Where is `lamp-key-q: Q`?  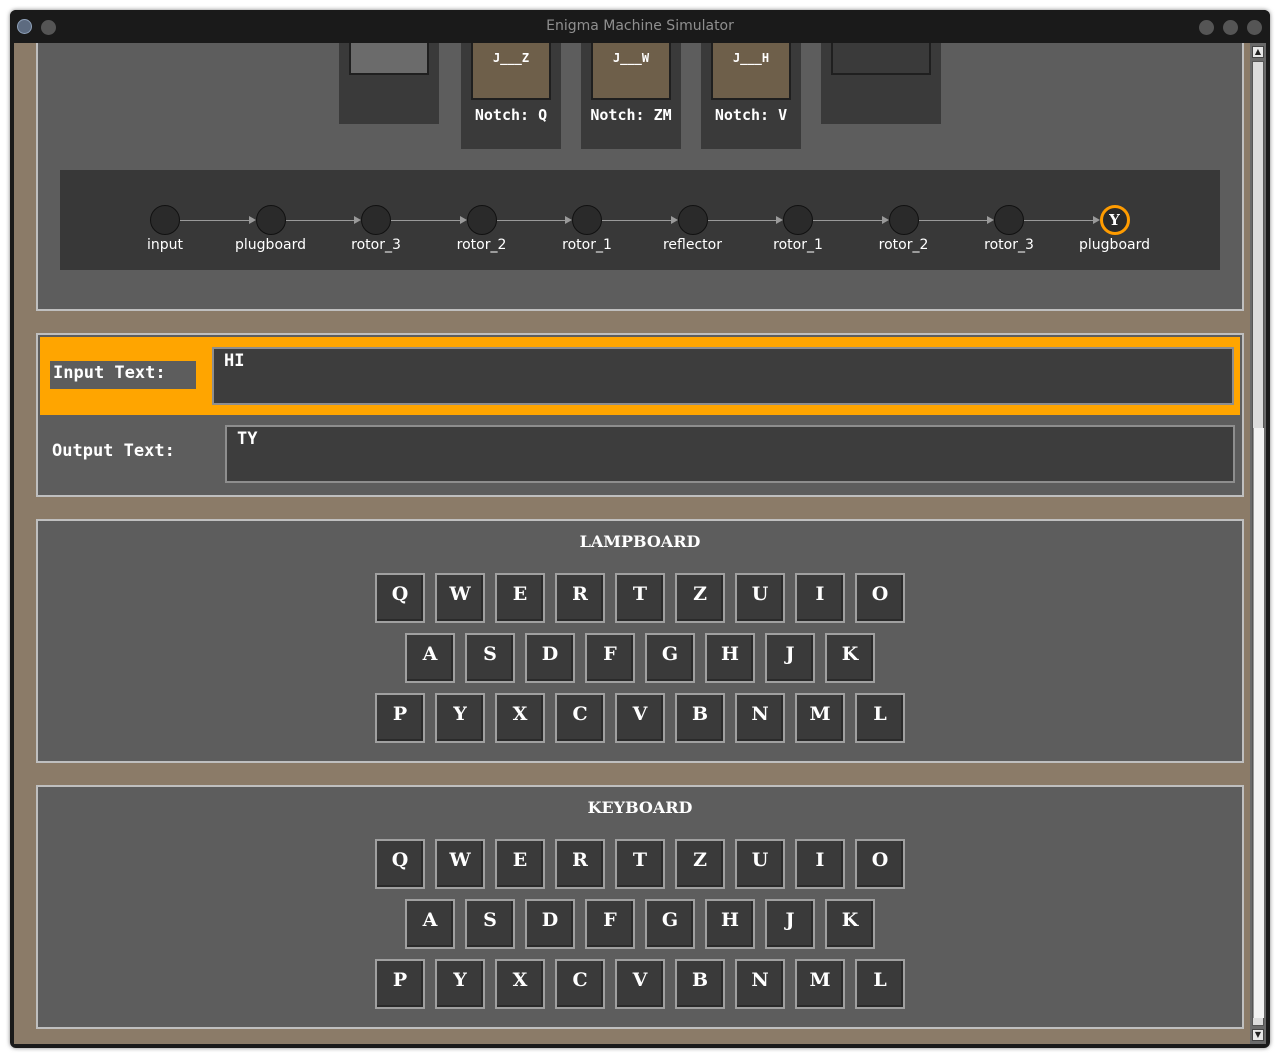
lamp-key-q: Q is located at coordinates (400, 598).